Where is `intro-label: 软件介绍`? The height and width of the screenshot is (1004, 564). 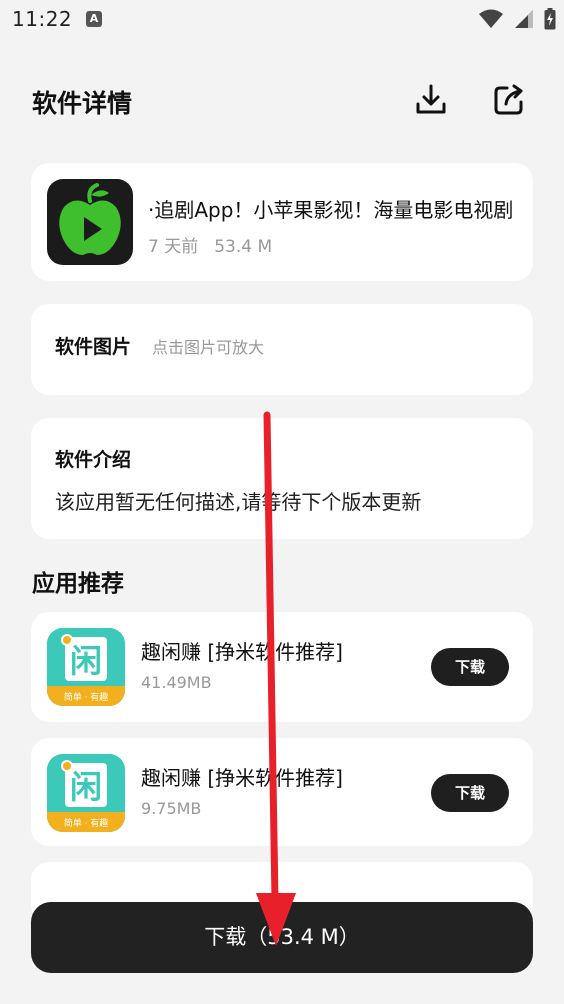
intro-label: 软件介绍 is located at coordinates (93, 460).